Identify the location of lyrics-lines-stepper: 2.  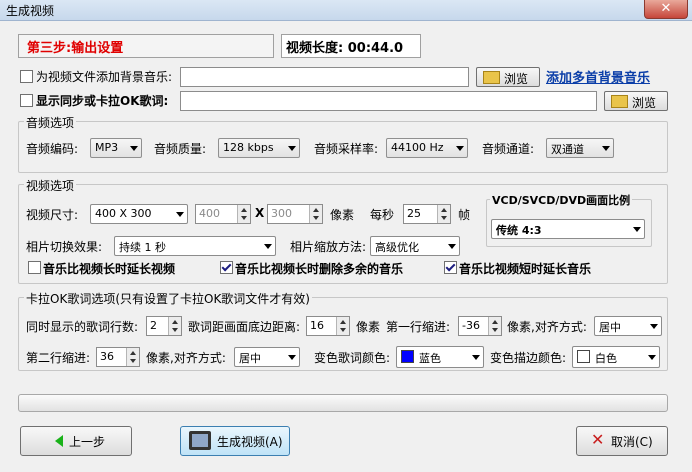
(164, 326).